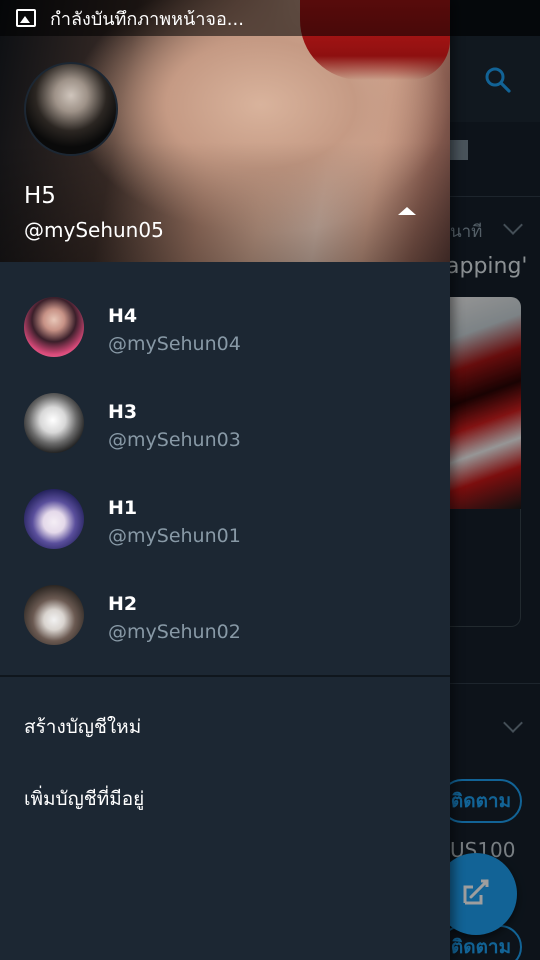 This screenshot has height=960, width=540. What do you see at coordinates (174, 536) in the screenshot?
I see `account-handle: @mySehun01` at bounding box center [174, 536].